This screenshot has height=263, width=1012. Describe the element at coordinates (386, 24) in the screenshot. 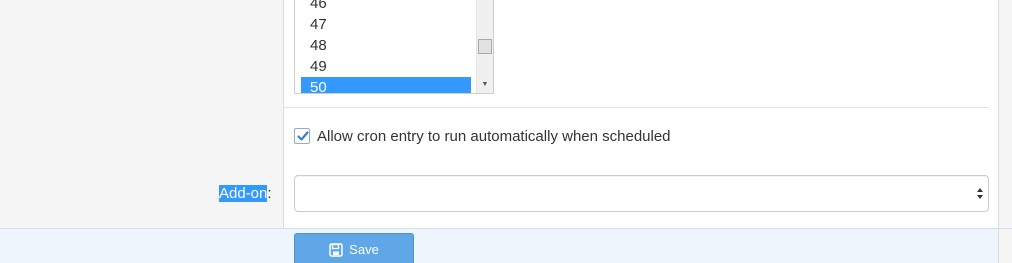

I see `listbox-option: 47` at that location.